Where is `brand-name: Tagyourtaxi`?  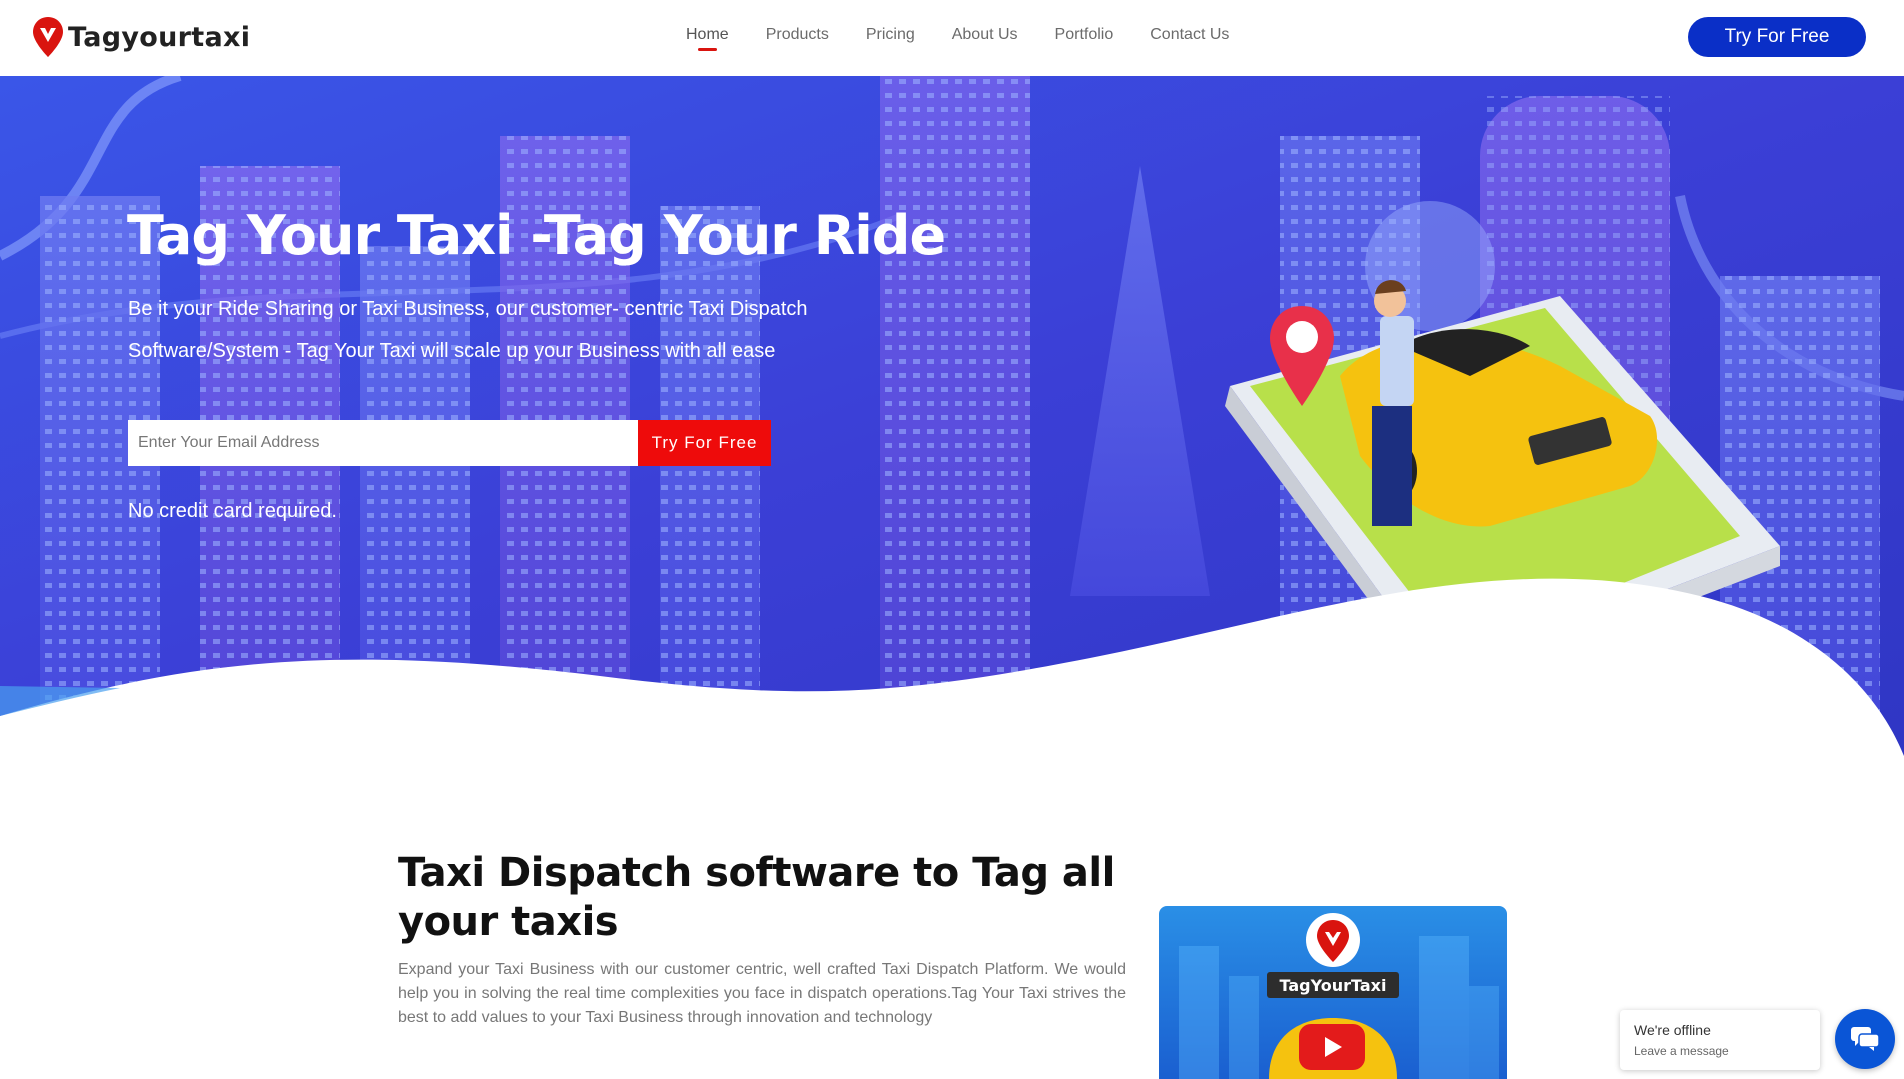
brand-name: Tagyourtaxi is located at coordinates (159, 37).